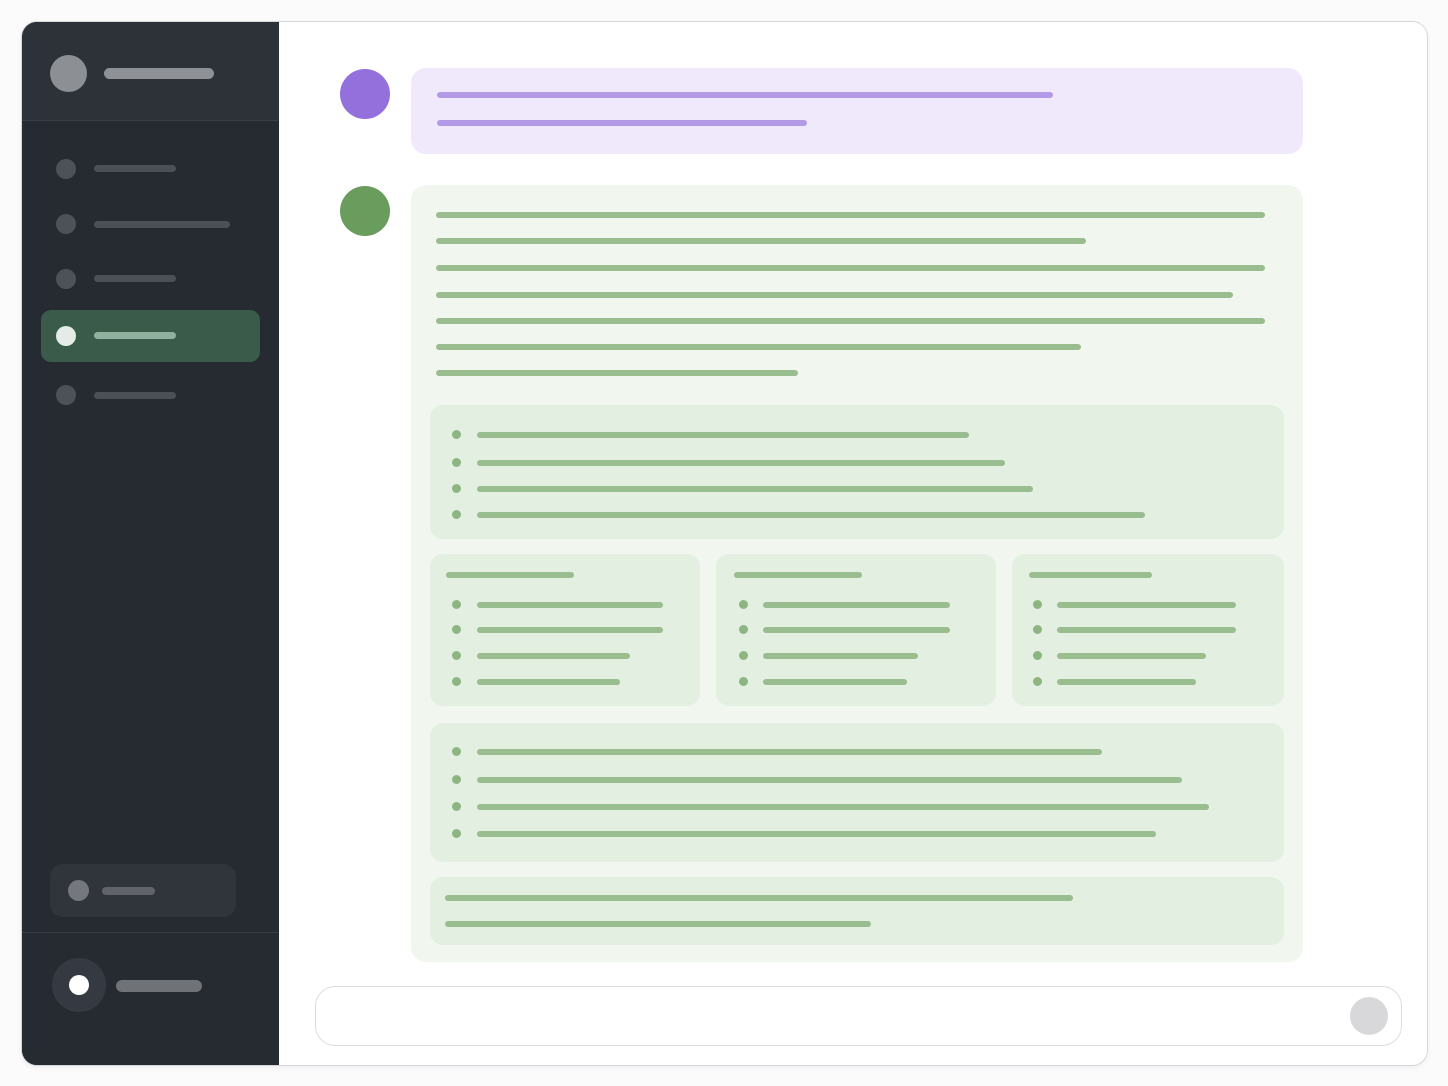 The height and width of the screenshot is (1086, 1448). What do you see at coordinates (159, 73) in the screenshot?
I see `sidebar-title` at bounding box center [159, 73].